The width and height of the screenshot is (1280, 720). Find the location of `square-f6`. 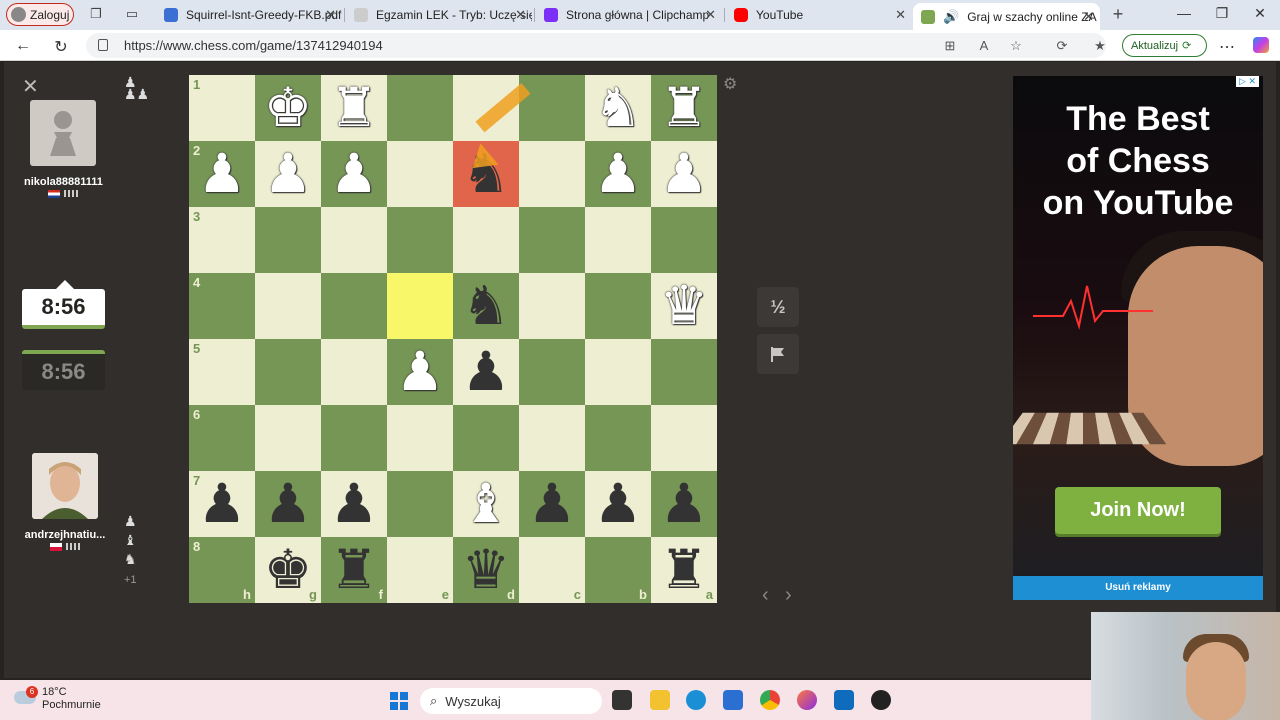

square-f6 is located at coordinates (354, 438).